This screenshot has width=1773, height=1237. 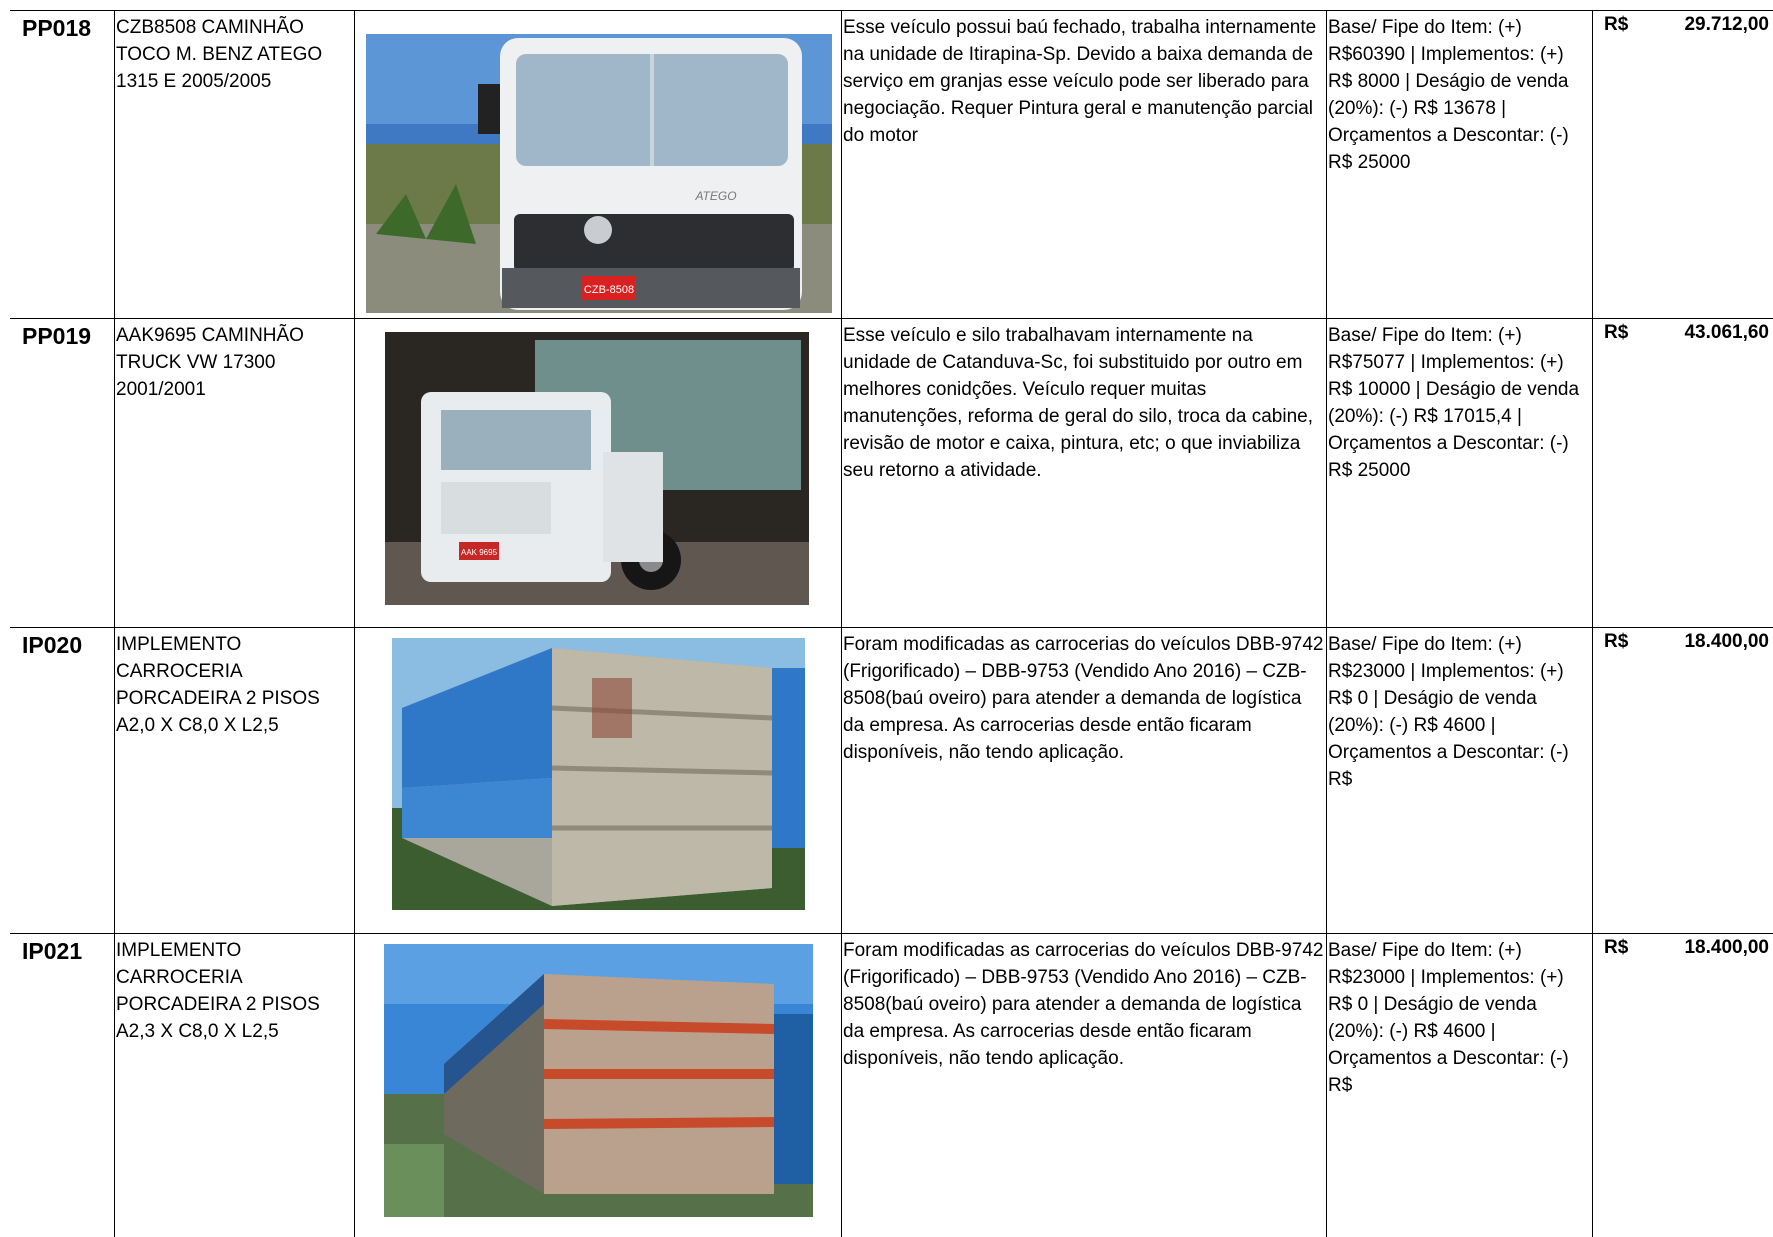 I want to click on truck-photo: AAK 9695, so click(x=597, y=468).